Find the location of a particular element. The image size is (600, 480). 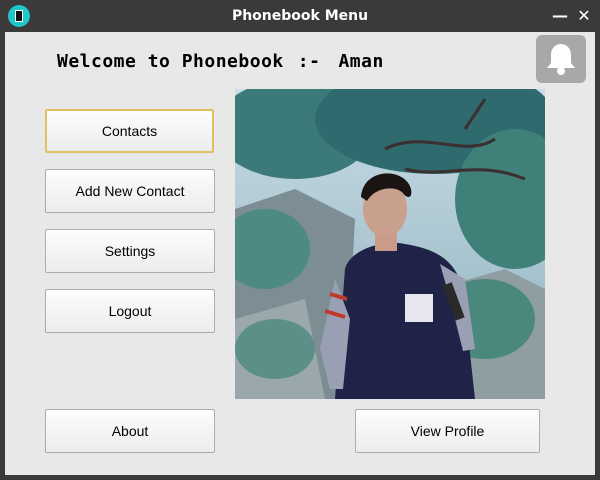

logout-button: Logout is located at coordinates (130, 311).